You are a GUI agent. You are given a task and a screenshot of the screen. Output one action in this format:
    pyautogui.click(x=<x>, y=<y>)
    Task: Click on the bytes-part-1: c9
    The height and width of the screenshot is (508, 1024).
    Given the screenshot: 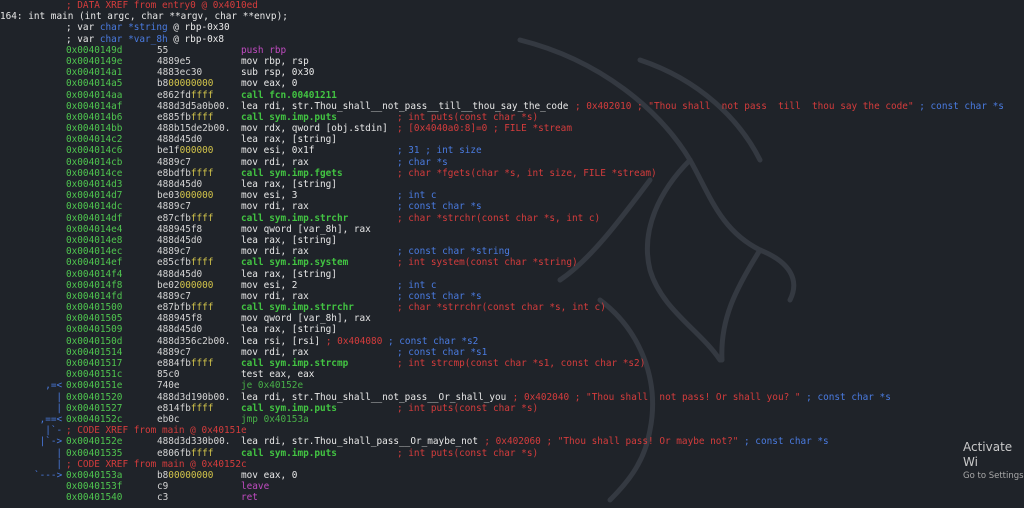 What is the action you would take?
    pyautogui.click(x=163, y=487)
    